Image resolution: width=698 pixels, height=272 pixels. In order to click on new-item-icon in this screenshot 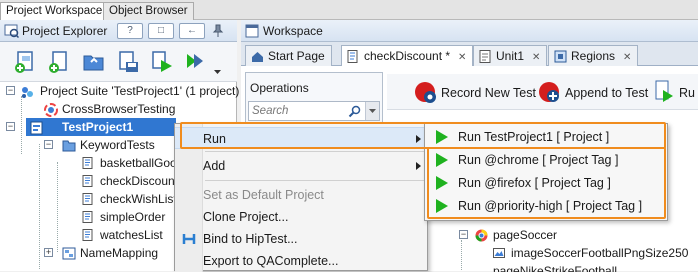, I will do `click(60, 62)`.